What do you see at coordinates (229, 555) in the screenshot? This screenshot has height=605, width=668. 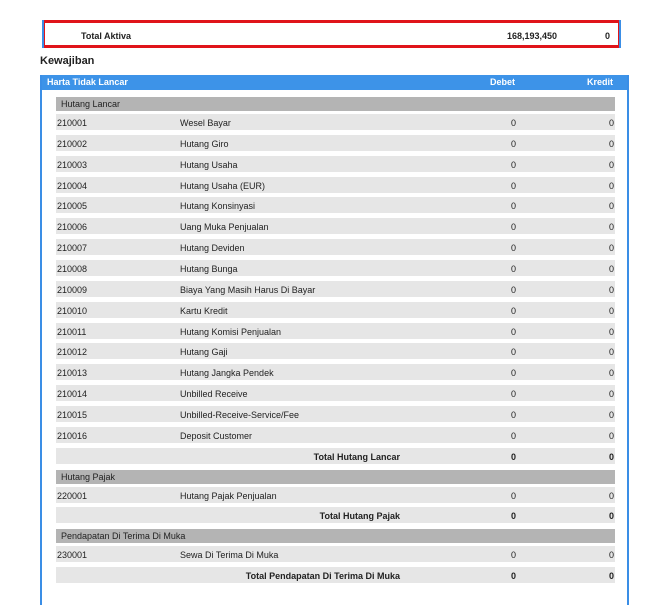 I see `account-name: Sewa Di Terima Di Muka` at bounding box center [229, 555].